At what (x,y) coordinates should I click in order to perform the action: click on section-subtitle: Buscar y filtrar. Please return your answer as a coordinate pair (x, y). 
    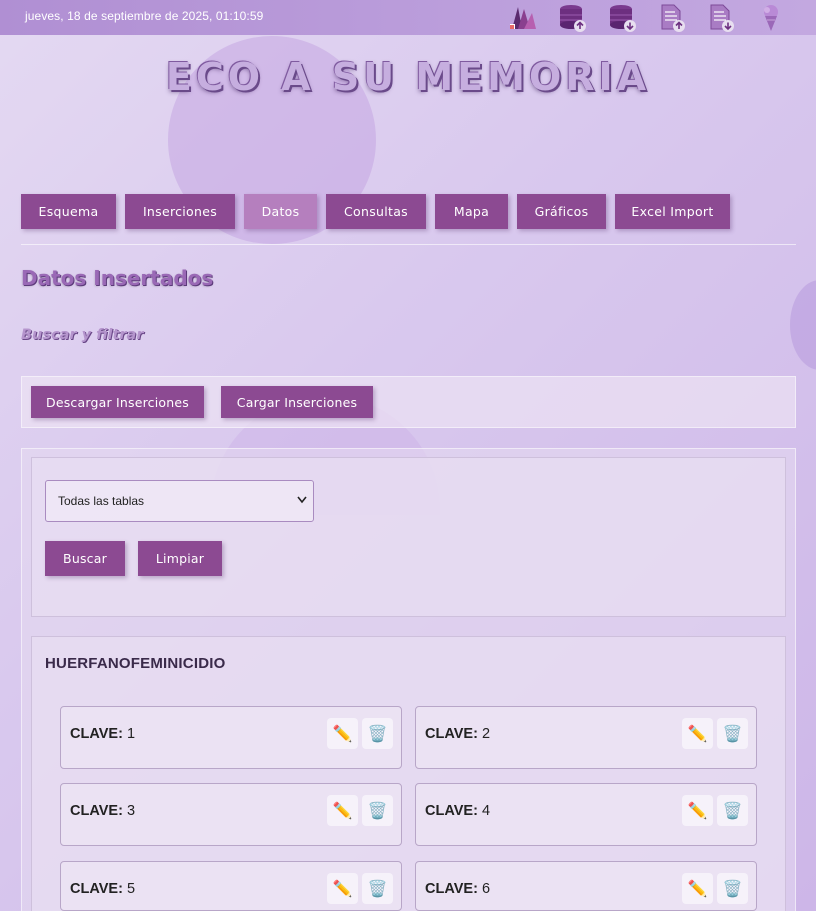
    Looking at the image, I should click on (82, 335).